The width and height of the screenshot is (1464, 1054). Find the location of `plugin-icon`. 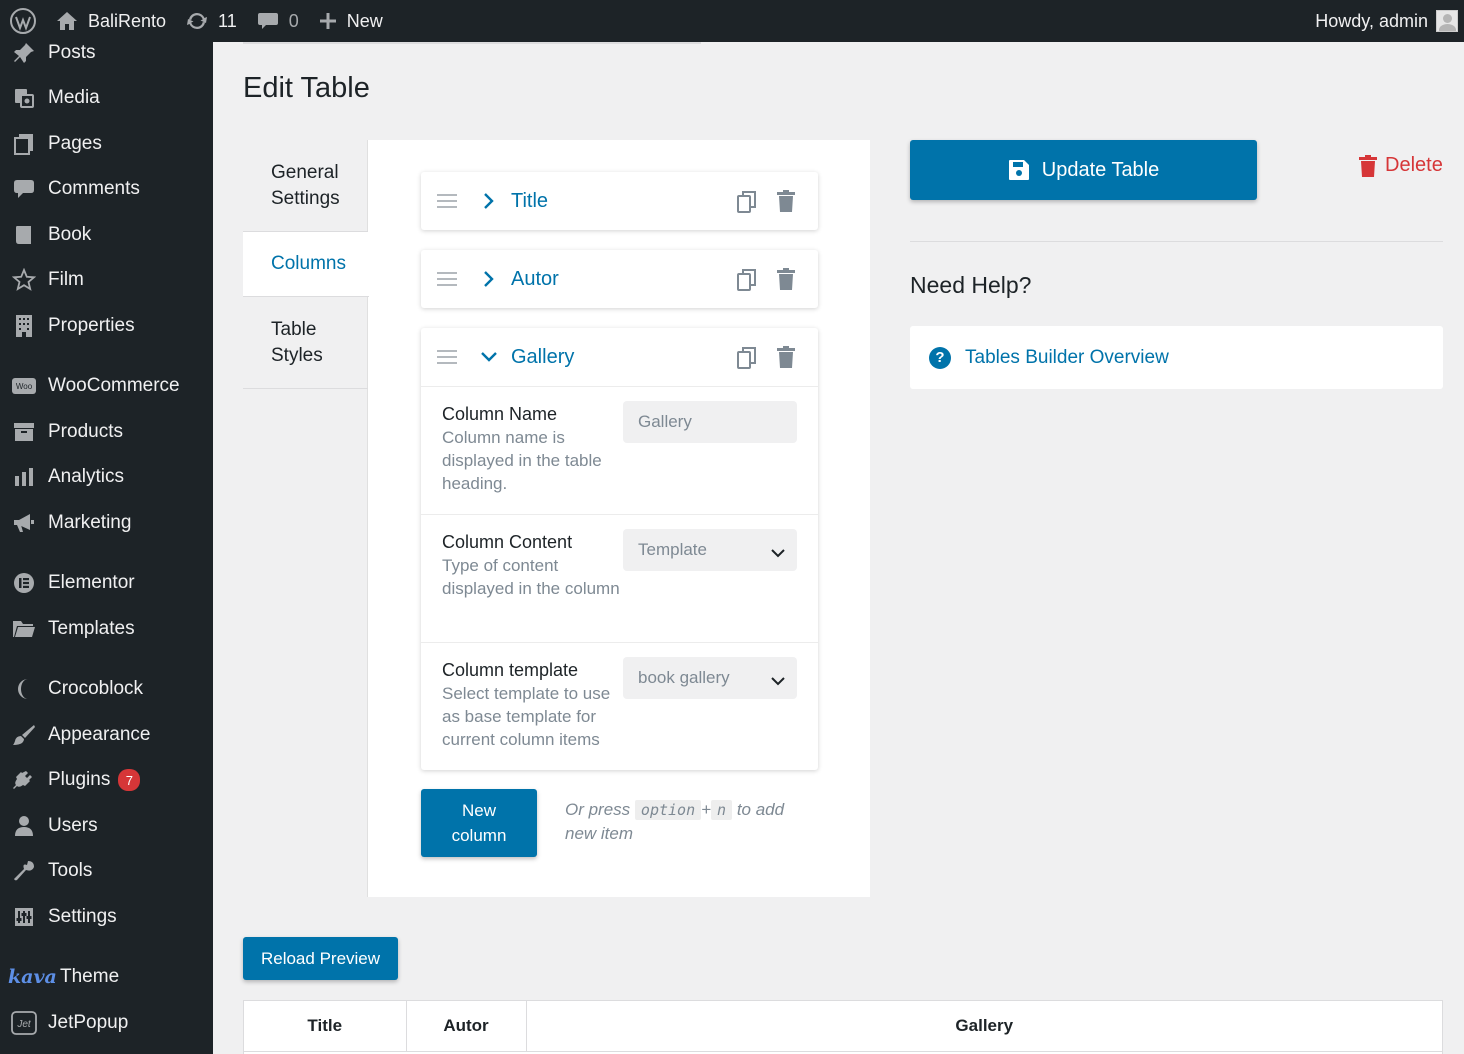

plugin-icon is located at coordinates (24, 780).